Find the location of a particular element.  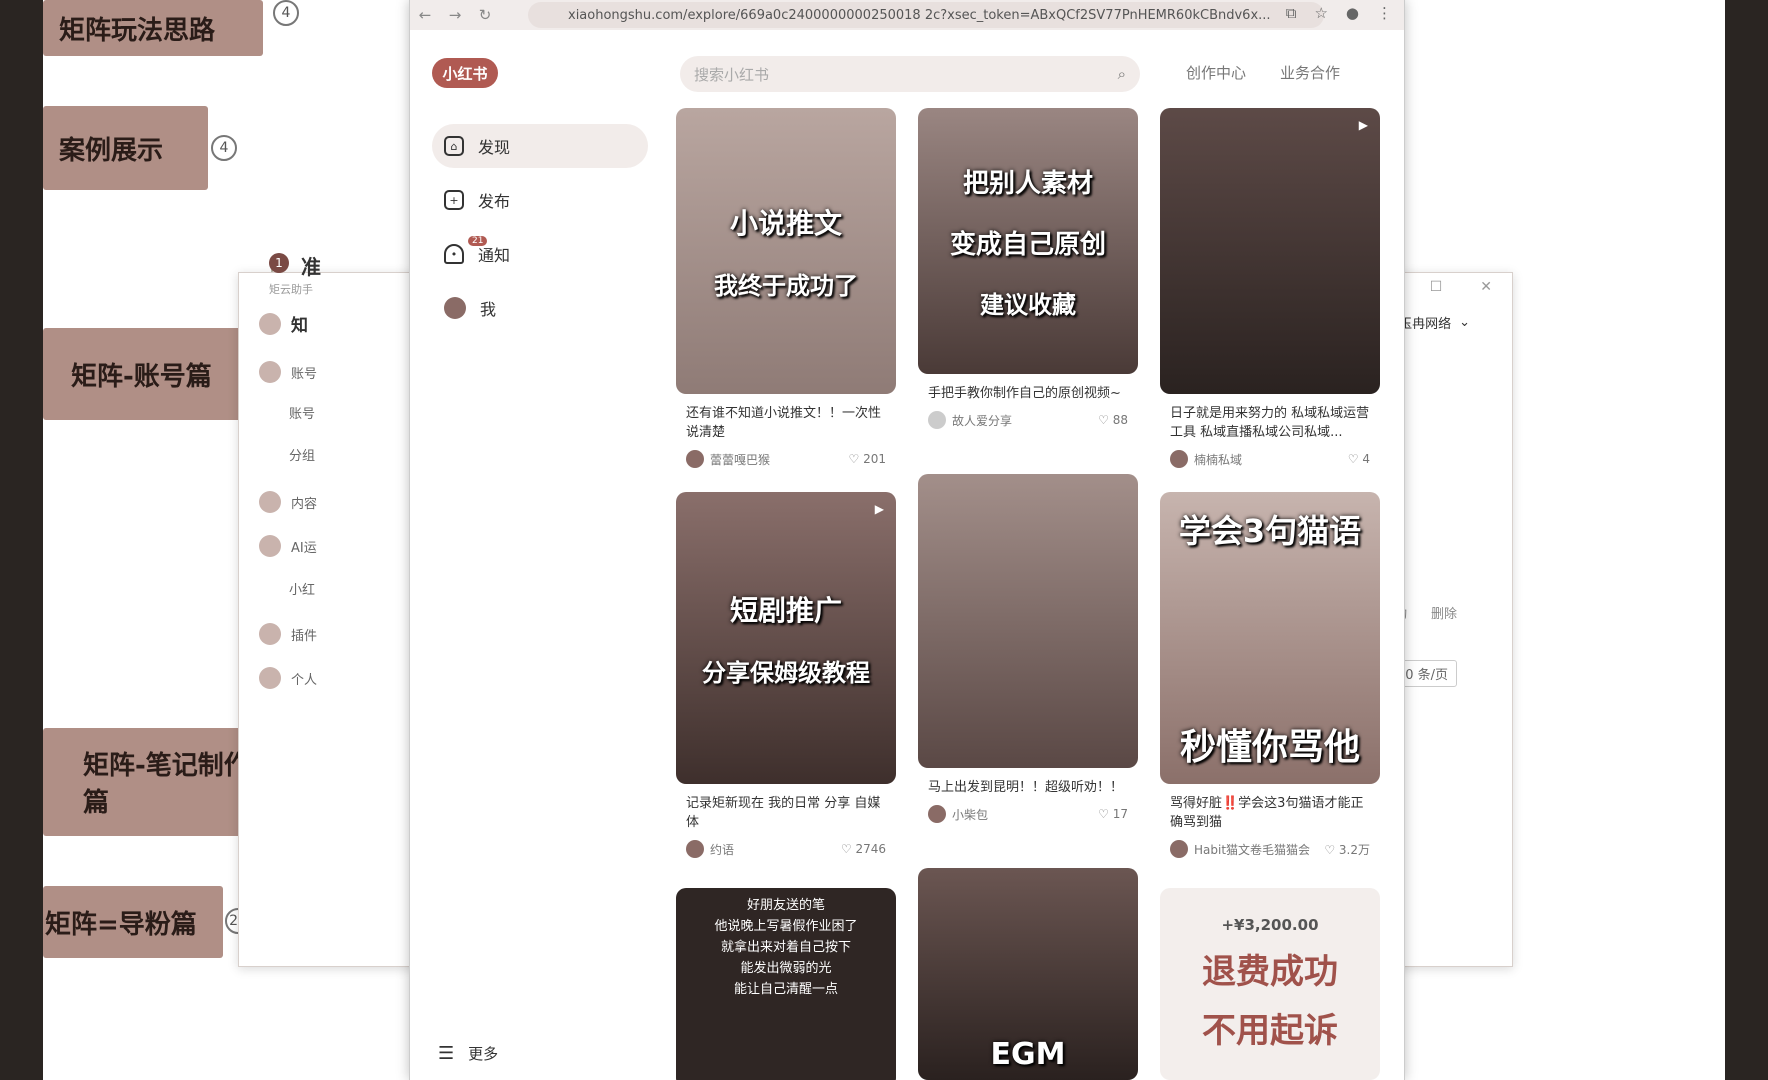

card-meta: Habit猫文卷毛猫猫会 ♡ 3.2万 is located at coordinates (1270, 849).